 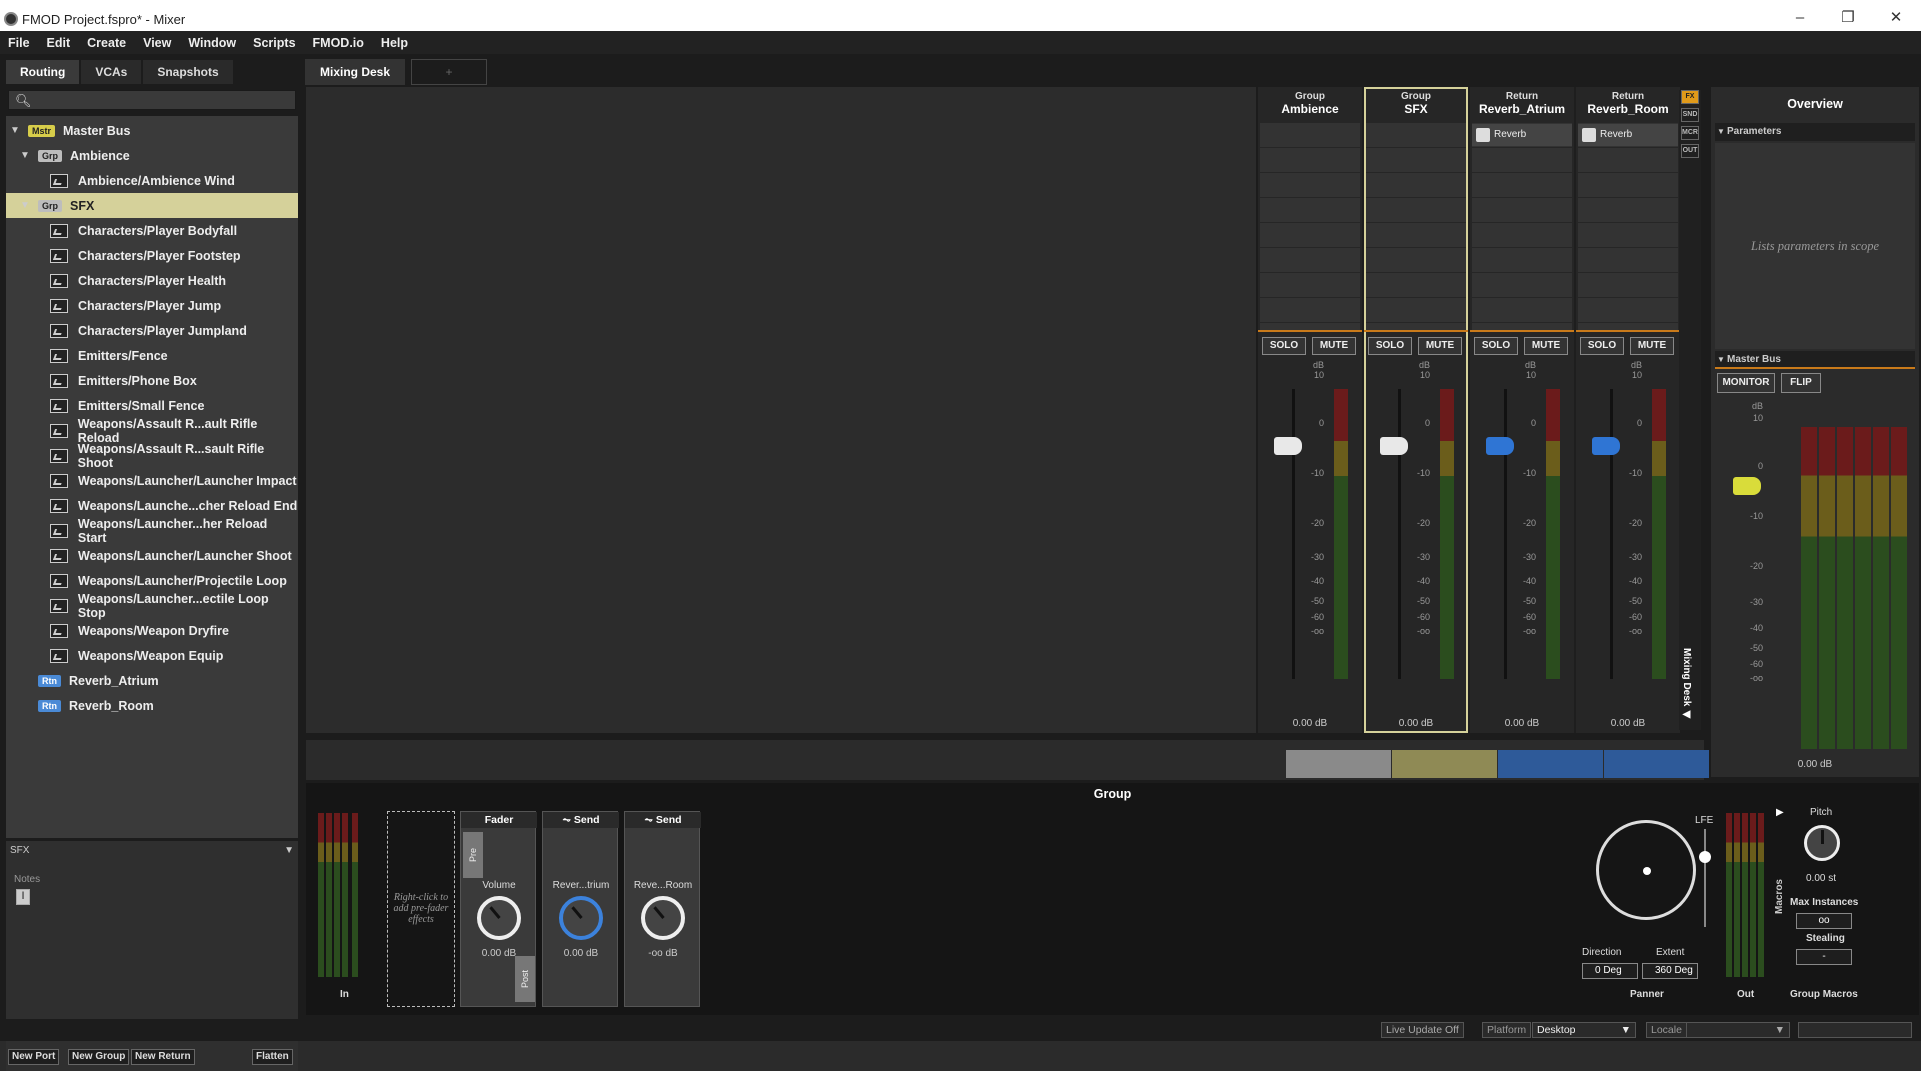 What do you see at coordinates (1584, 1030) in the screenshot?
I see `platform-dropdown: Desktop ▼` at bounding box center [1584, 1030].